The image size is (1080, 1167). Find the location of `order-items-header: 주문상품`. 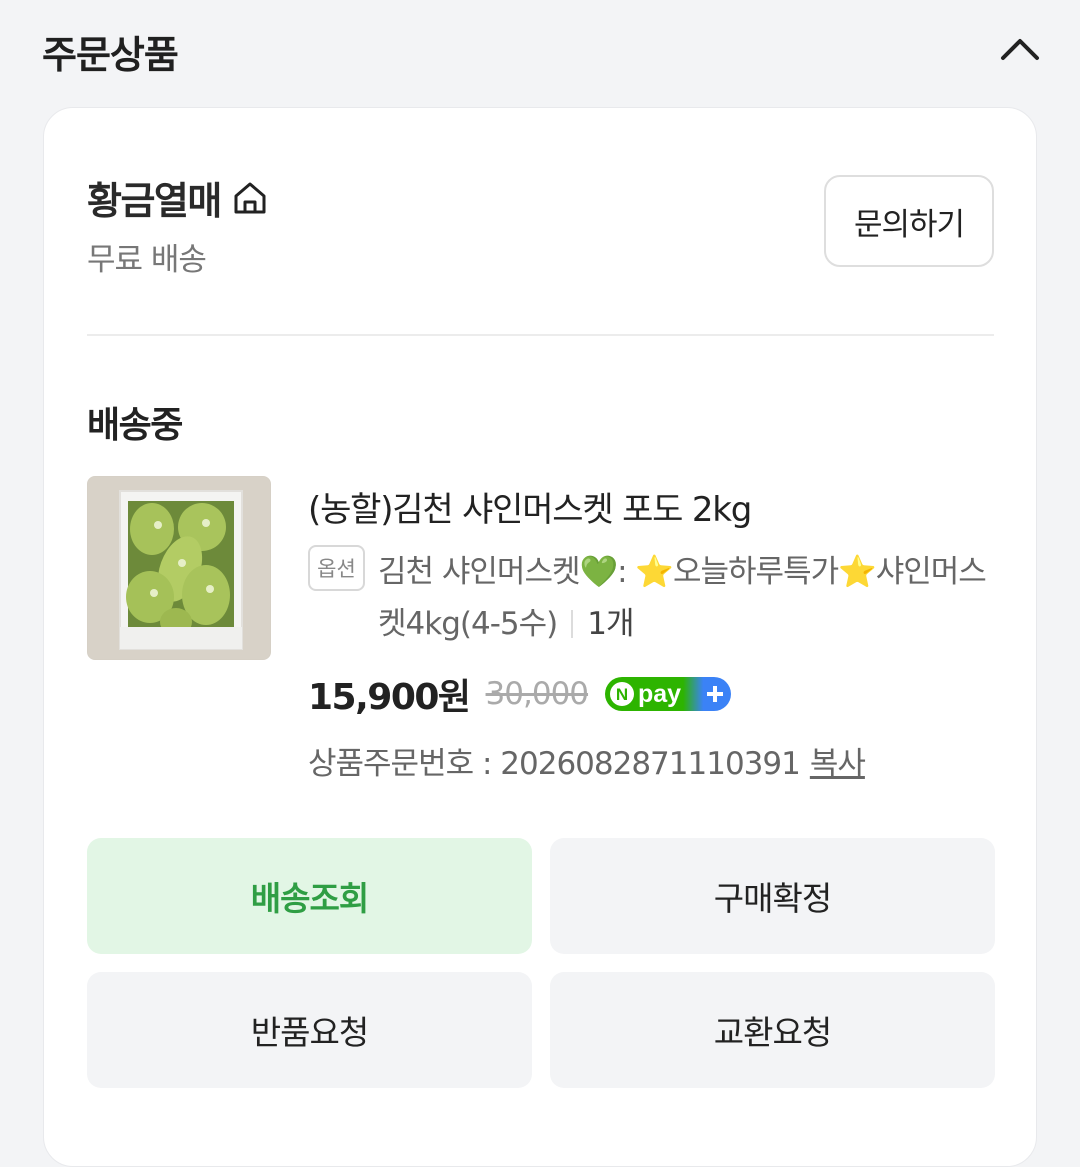

order-items-header: 주문상품 is located at coordinates (540, 50).